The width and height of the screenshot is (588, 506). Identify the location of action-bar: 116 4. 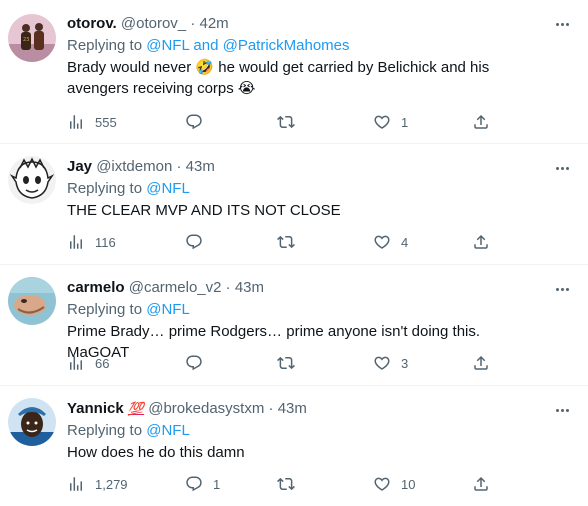
(279, 242).